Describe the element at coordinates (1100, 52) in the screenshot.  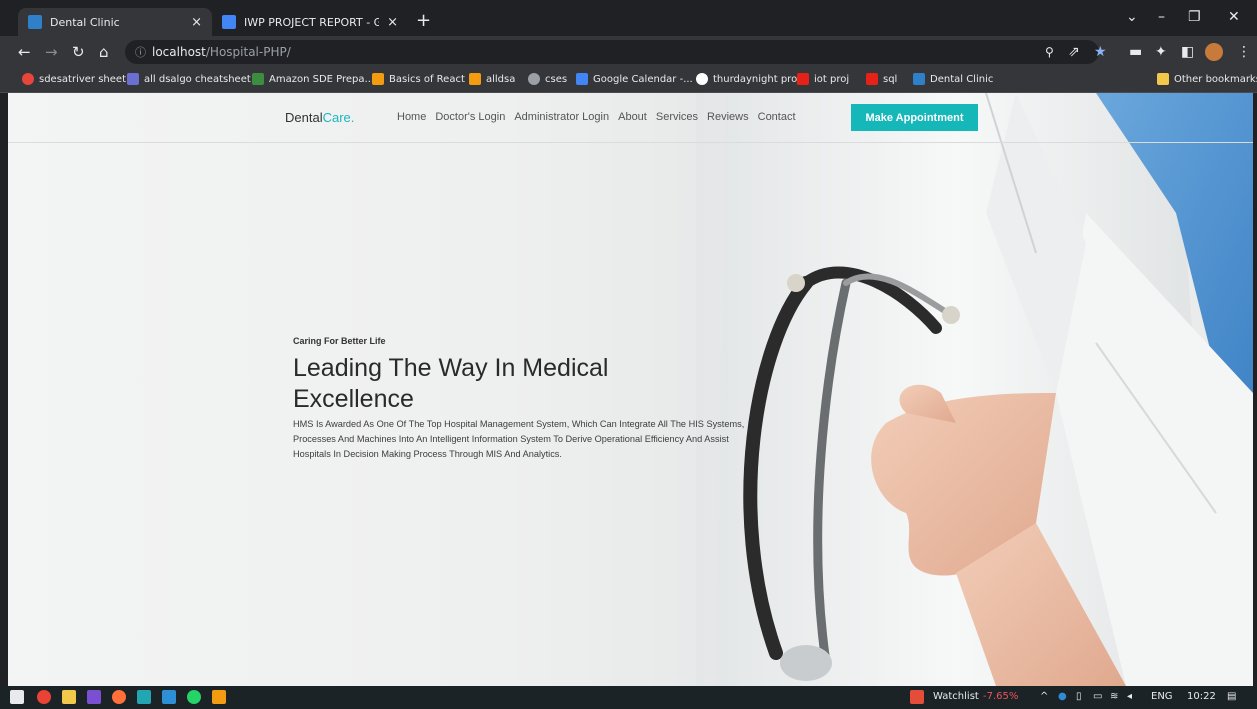
I see `bookmark-star-icon: ★` at that location.